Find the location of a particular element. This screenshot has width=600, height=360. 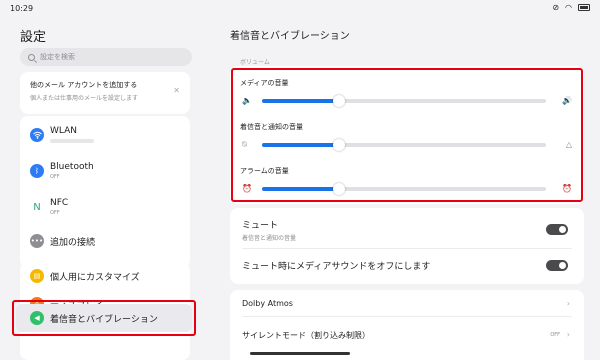

mute-media-row: ミュート時にメディアサウンドをオフにします is located at coordinates (407, 265).